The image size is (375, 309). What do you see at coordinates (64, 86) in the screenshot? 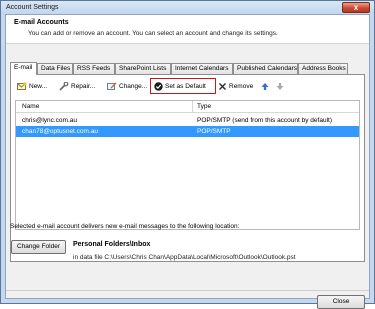
I see `repair-wrench-icon` at bounding box center [64, 86].